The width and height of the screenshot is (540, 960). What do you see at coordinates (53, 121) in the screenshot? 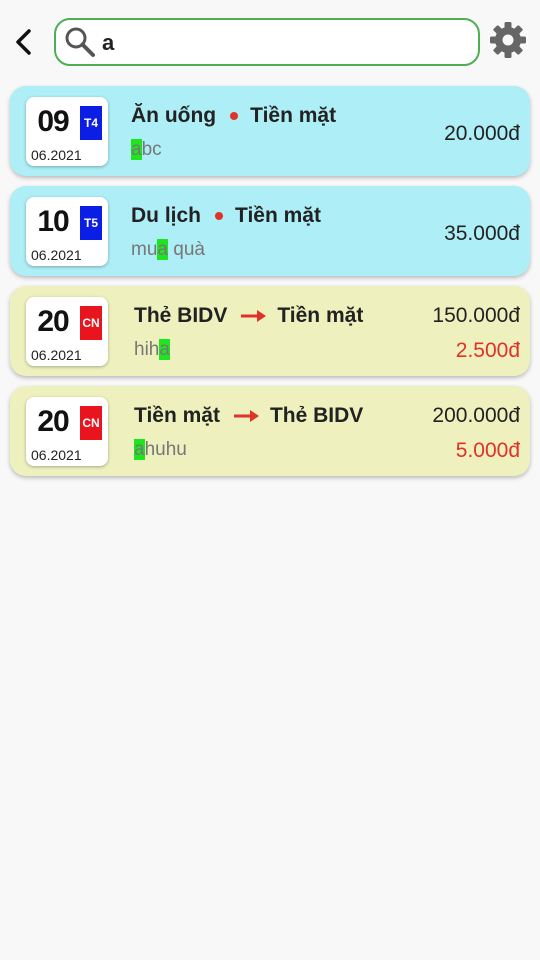
I see `day: 09` at bounding box center [53, 121].